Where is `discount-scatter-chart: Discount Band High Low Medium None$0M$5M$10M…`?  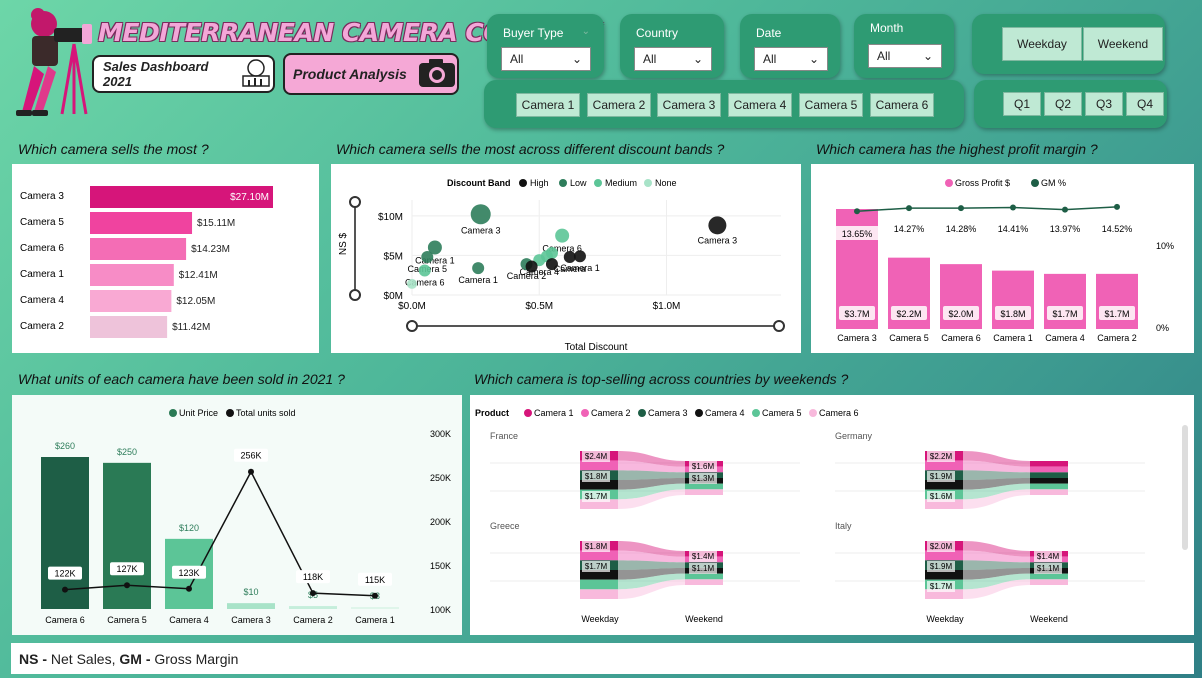 discount-scatter-chart: Discount Band High Low Medium None$0M$5M$10M… is located at coordinates (561, 265).